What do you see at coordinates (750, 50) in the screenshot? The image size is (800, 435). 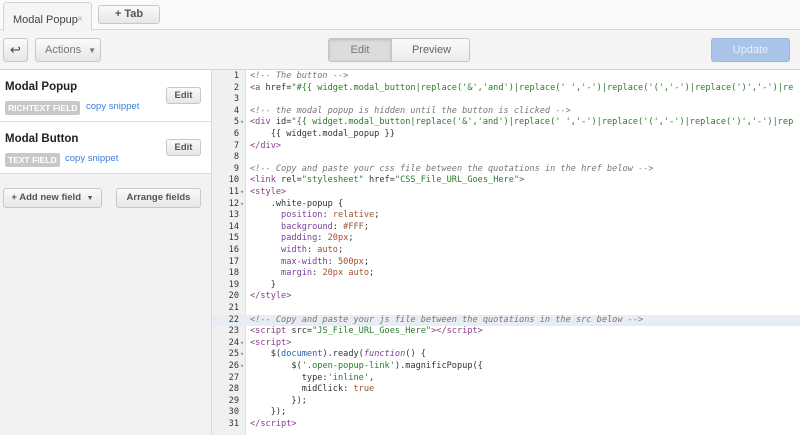 I see `update-button: Update` at bounding box center [750, 50].